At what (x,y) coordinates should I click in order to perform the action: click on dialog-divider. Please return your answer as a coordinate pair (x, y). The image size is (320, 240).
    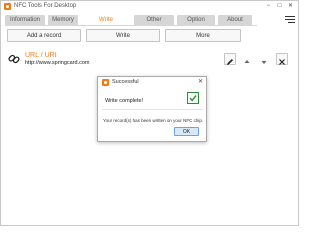
    Looking at the image, I should click on (152, 109).